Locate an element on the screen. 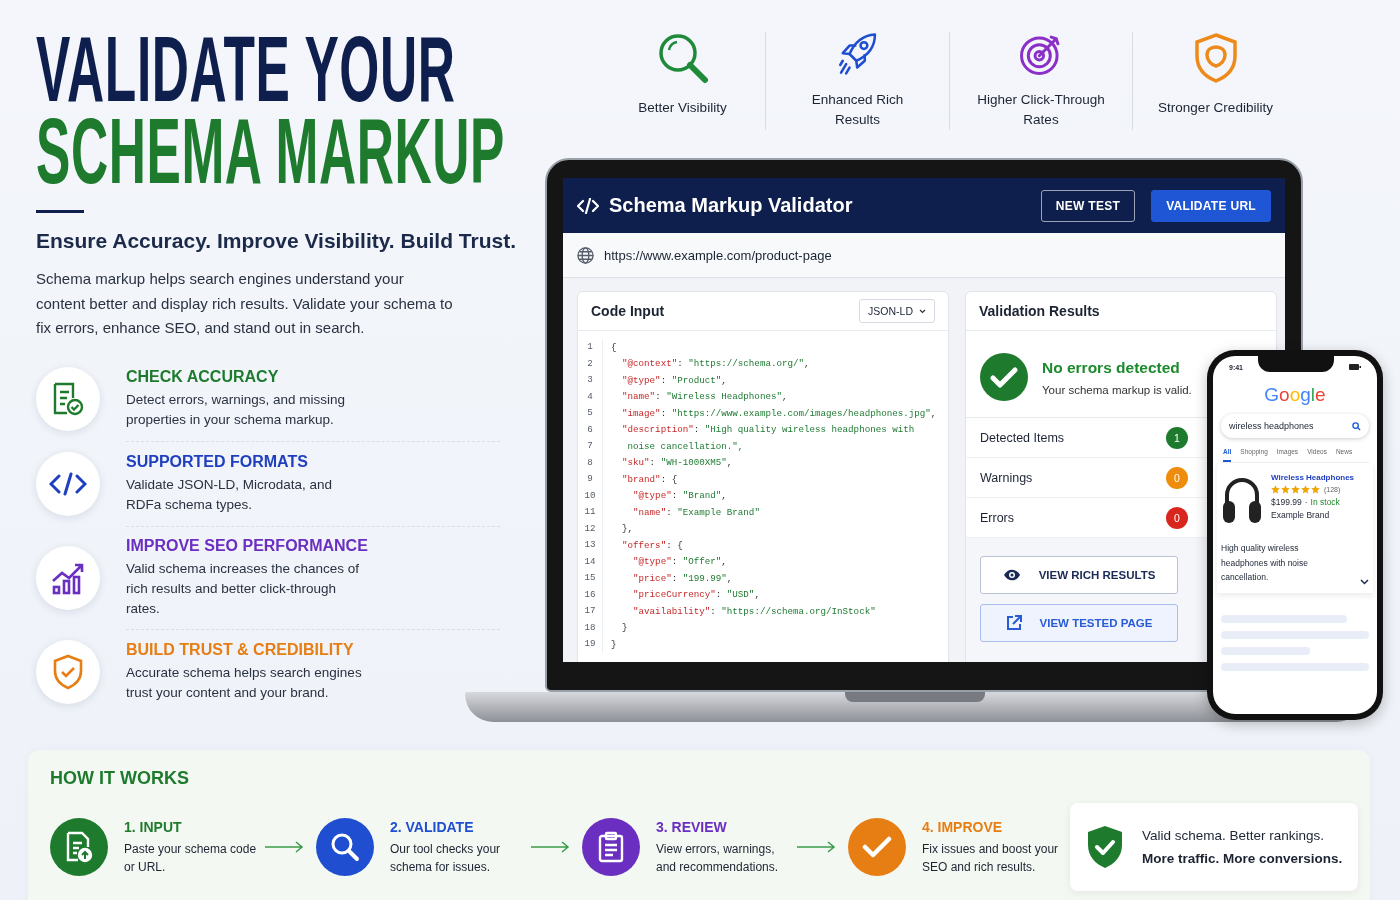 This screenshot has height=900, width=1400. line-number: 17 is located at coordinates (590, 611).